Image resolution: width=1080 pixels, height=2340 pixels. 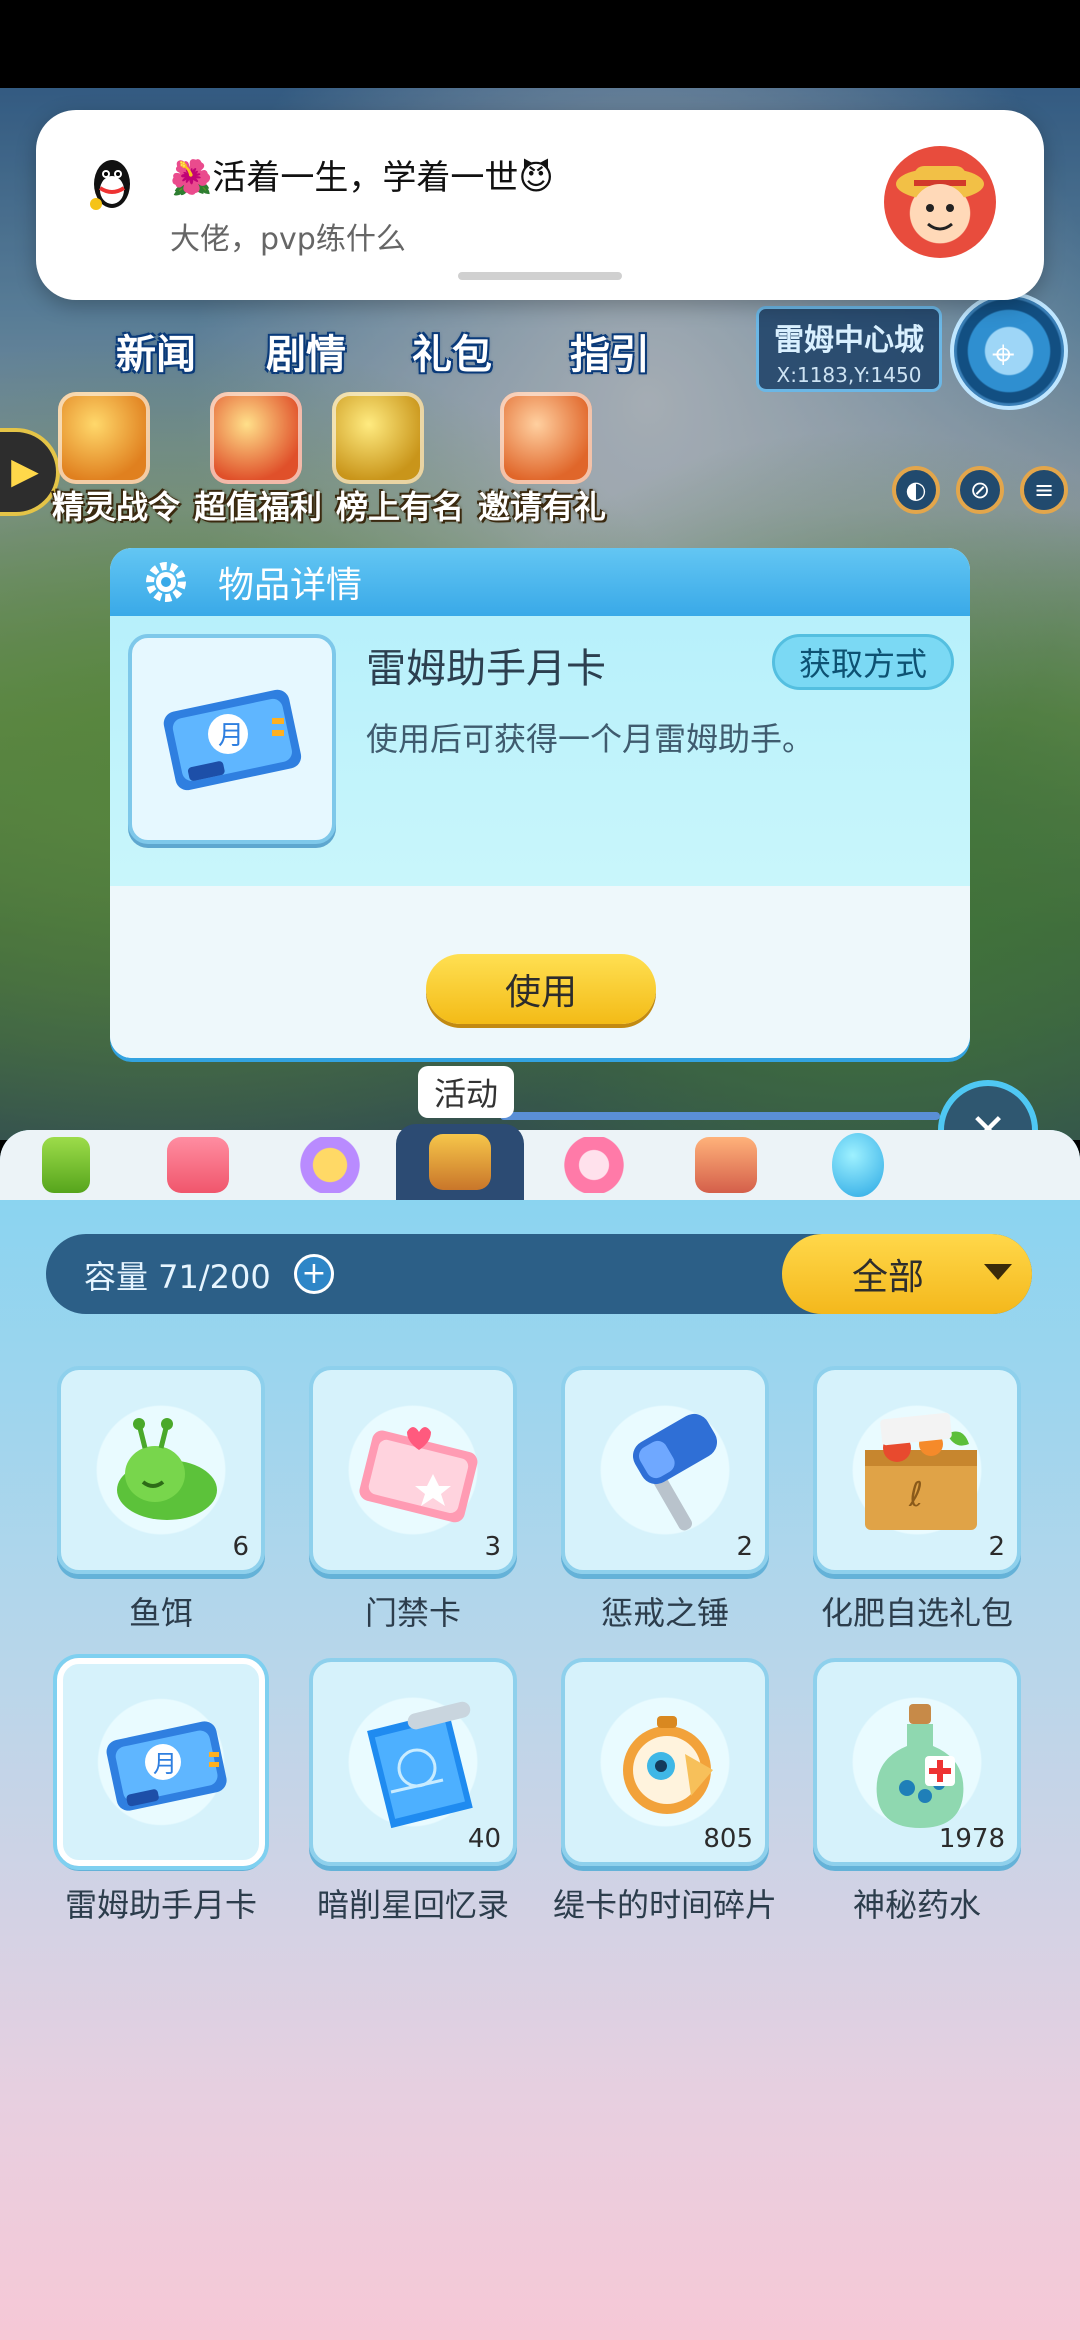 I want to click on notification-title: 🌺活着一生，学着一世😈, so click(x=362, y=178).